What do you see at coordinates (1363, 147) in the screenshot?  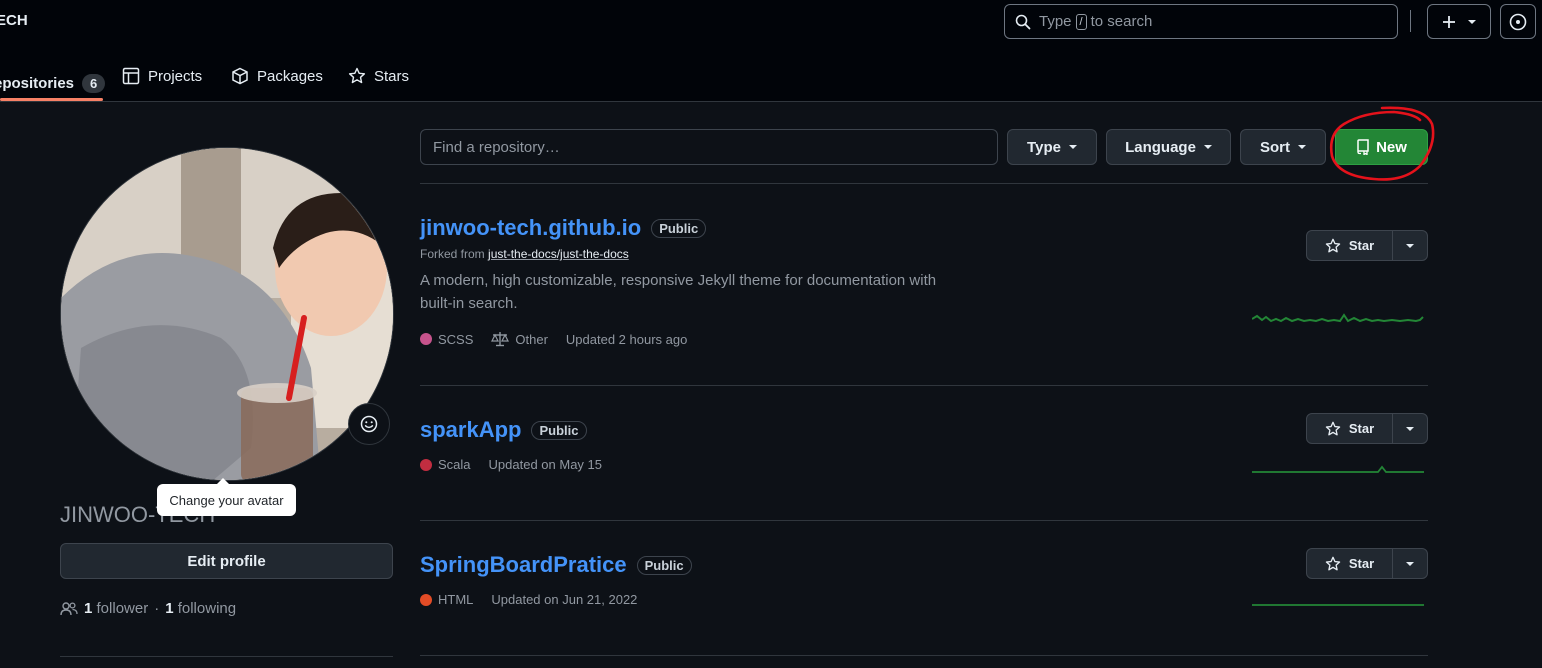 I see `repo-icon` at bounding box center [1363, 147].